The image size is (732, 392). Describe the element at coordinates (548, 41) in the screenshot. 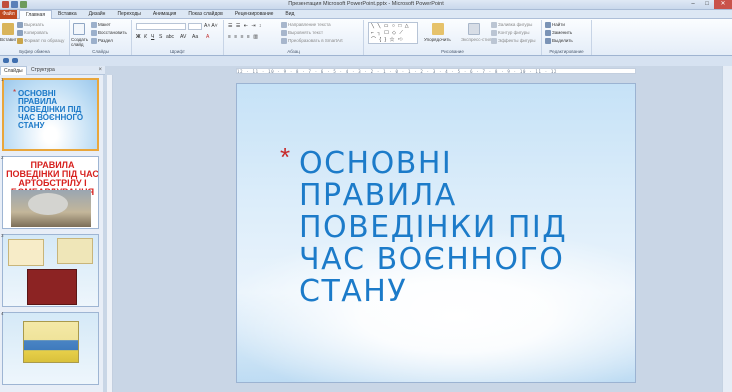

I see `select-icon` at that location.